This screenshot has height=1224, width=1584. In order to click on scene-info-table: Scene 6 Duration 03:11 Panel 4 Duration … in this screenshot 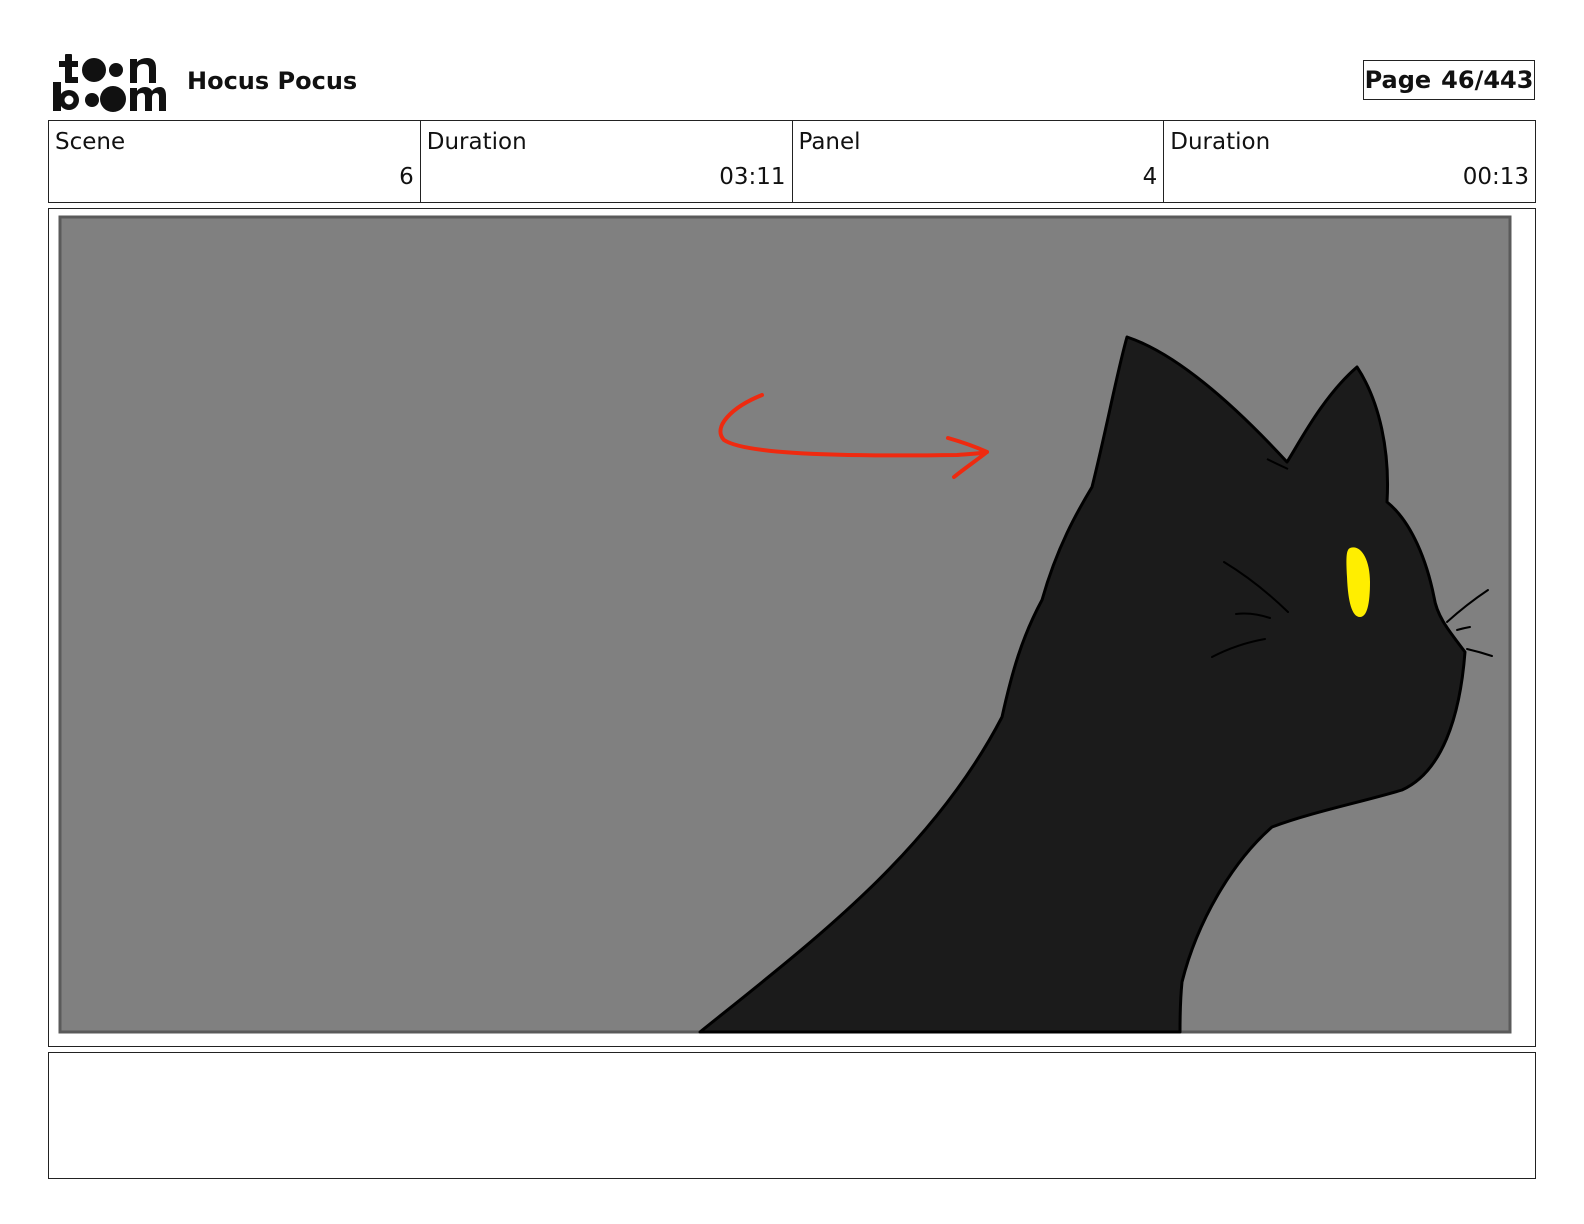, I will do `click(792, 161)`.